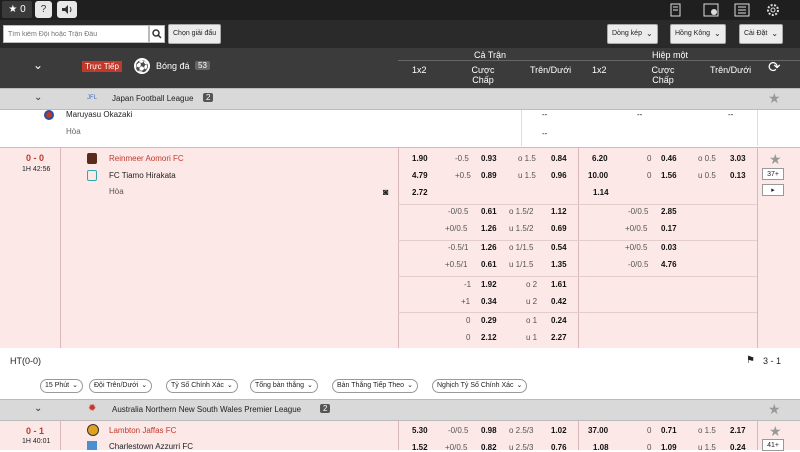 This screenshot has height=452, width=800. I want to click on handicap-line: -0/0.5, so click(458, 430).